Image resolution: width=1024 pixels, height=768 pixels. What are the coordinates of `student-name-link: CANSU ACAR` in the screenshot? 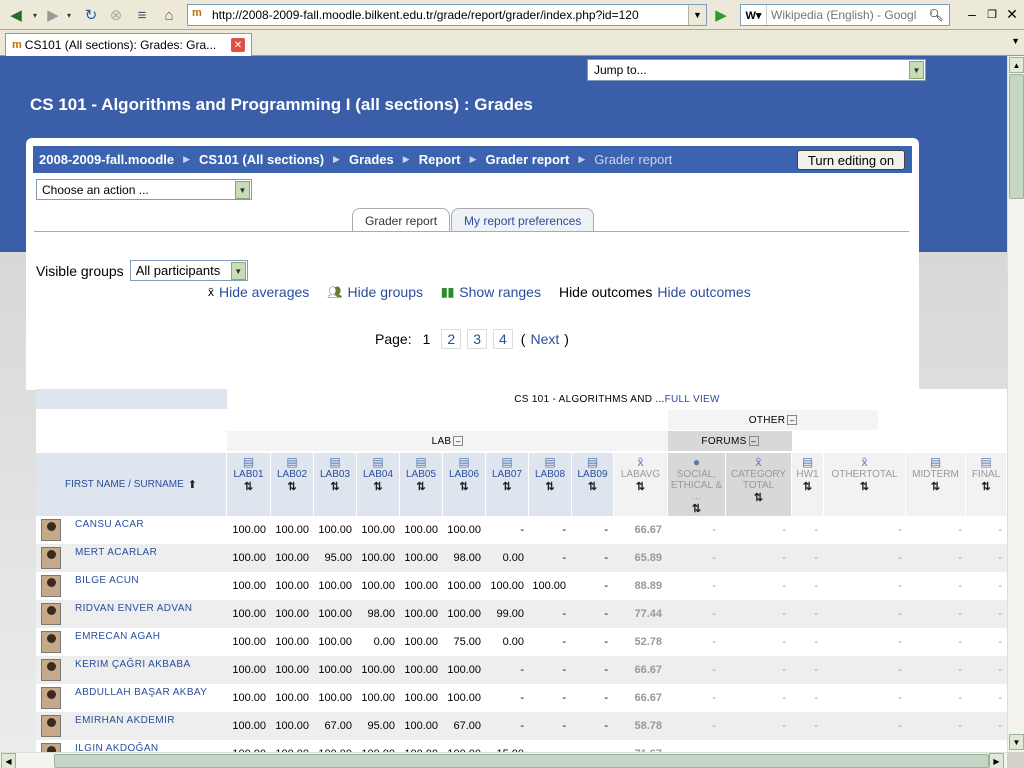 It's located at (109, 524).